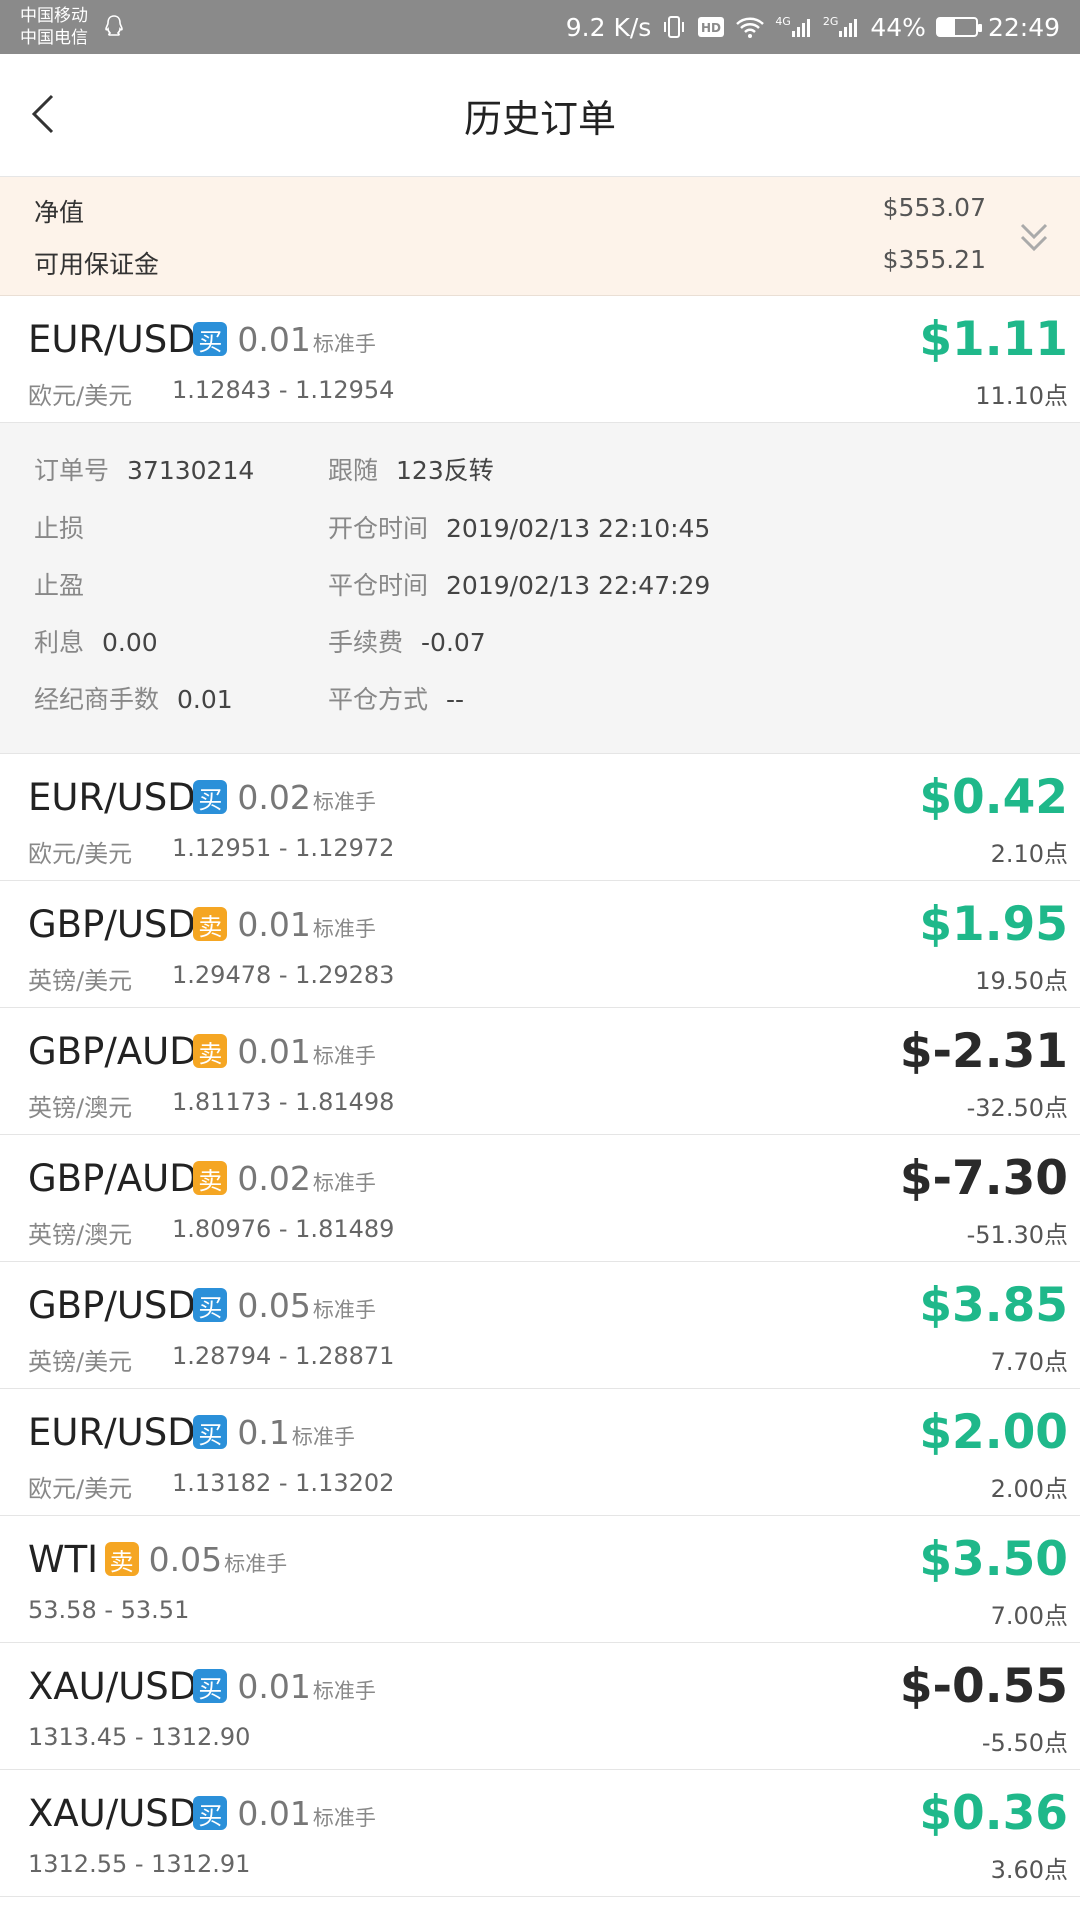 This screenshot has width=1080, height=1920. Describe the element at coordinates (139, 1864) in the screenshot. I see `order-price-range: 1312.55 - 1312.91` at that location.